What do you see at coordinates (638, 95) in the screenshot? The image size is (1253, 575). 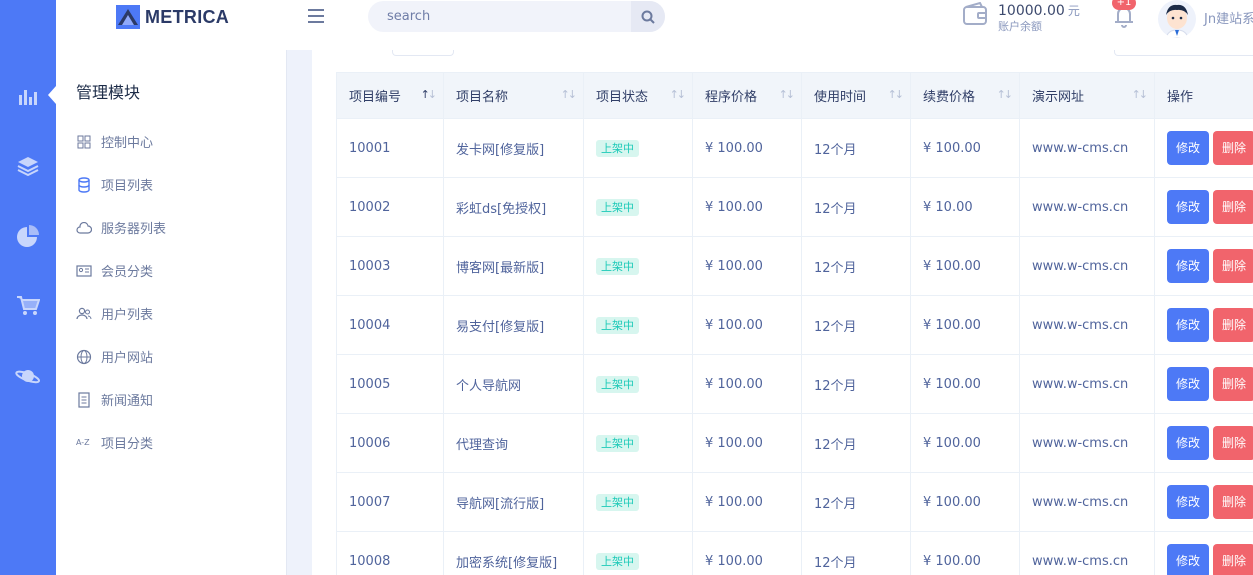 I see `column-header-status: 项目状态 ↑↓` at bounding box center [638, 95].